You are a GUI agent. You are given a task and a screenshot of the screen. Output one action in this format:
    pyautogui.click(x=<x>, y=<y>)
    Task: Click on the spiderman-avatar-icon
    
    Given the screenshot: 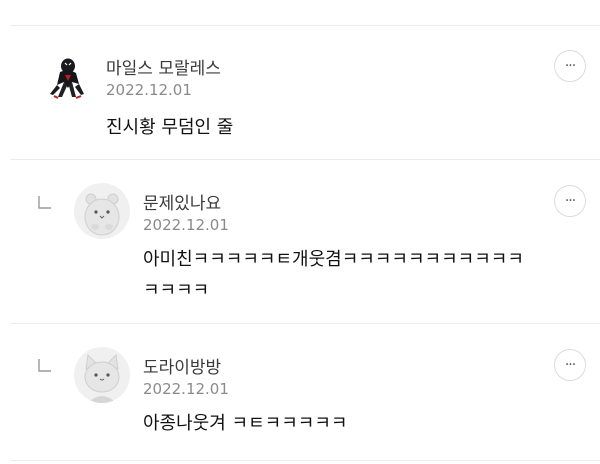 What is the action you would take?
    pyautogui.click(x=66, y=76)
    